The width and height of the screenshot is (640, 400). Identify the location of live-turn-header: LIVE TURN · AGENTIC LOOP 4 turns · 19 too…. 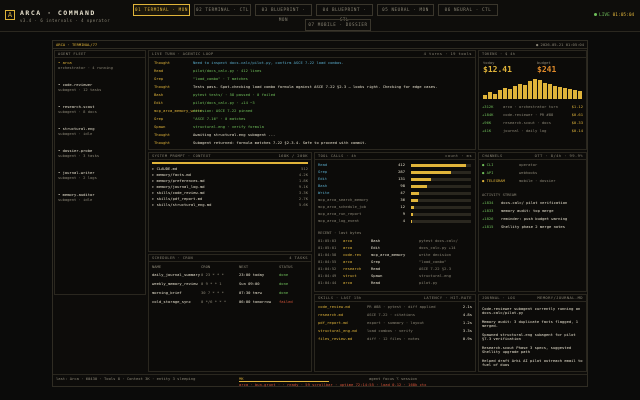
(312, 54).